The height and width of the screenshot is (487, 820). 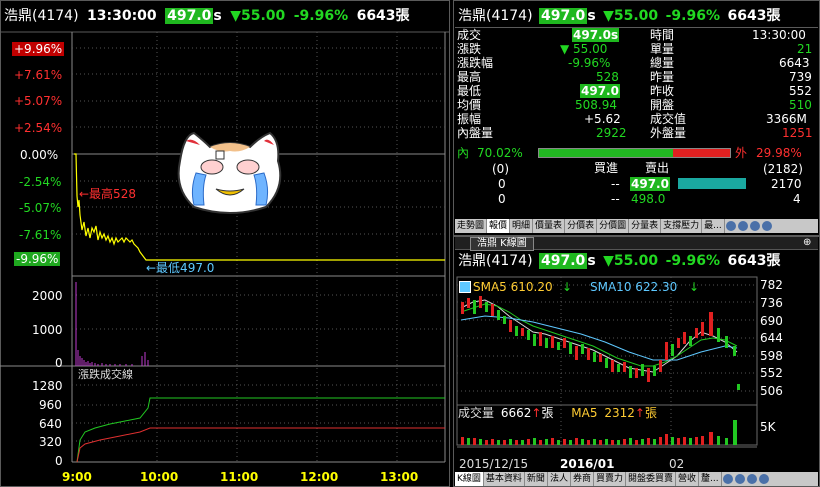 What do you see at coordinates (648, 199) in the screenshot?
I see `book-ask-price-2: 498.0` at bounding box center [648, 199].